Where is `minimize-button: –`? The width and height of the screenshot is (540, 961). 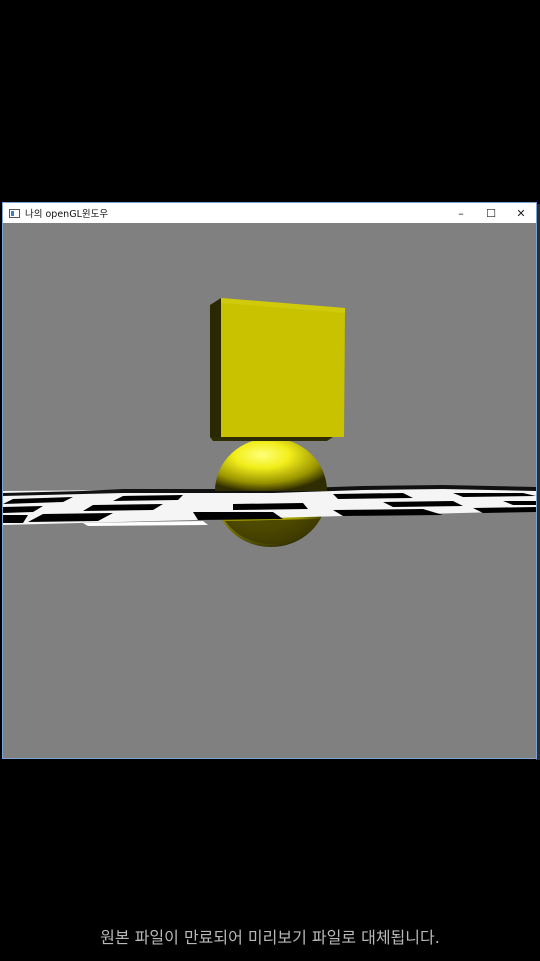 minimize-button: – is located at coordinates (461, 213).